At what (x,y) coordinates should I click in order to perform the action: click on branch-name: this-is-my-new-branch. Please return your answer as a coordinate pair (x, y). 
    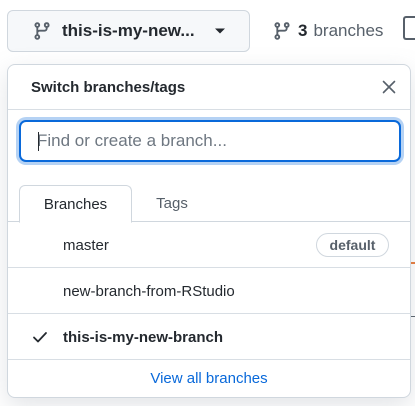
    Looking at the image, I should click on (143, 337).